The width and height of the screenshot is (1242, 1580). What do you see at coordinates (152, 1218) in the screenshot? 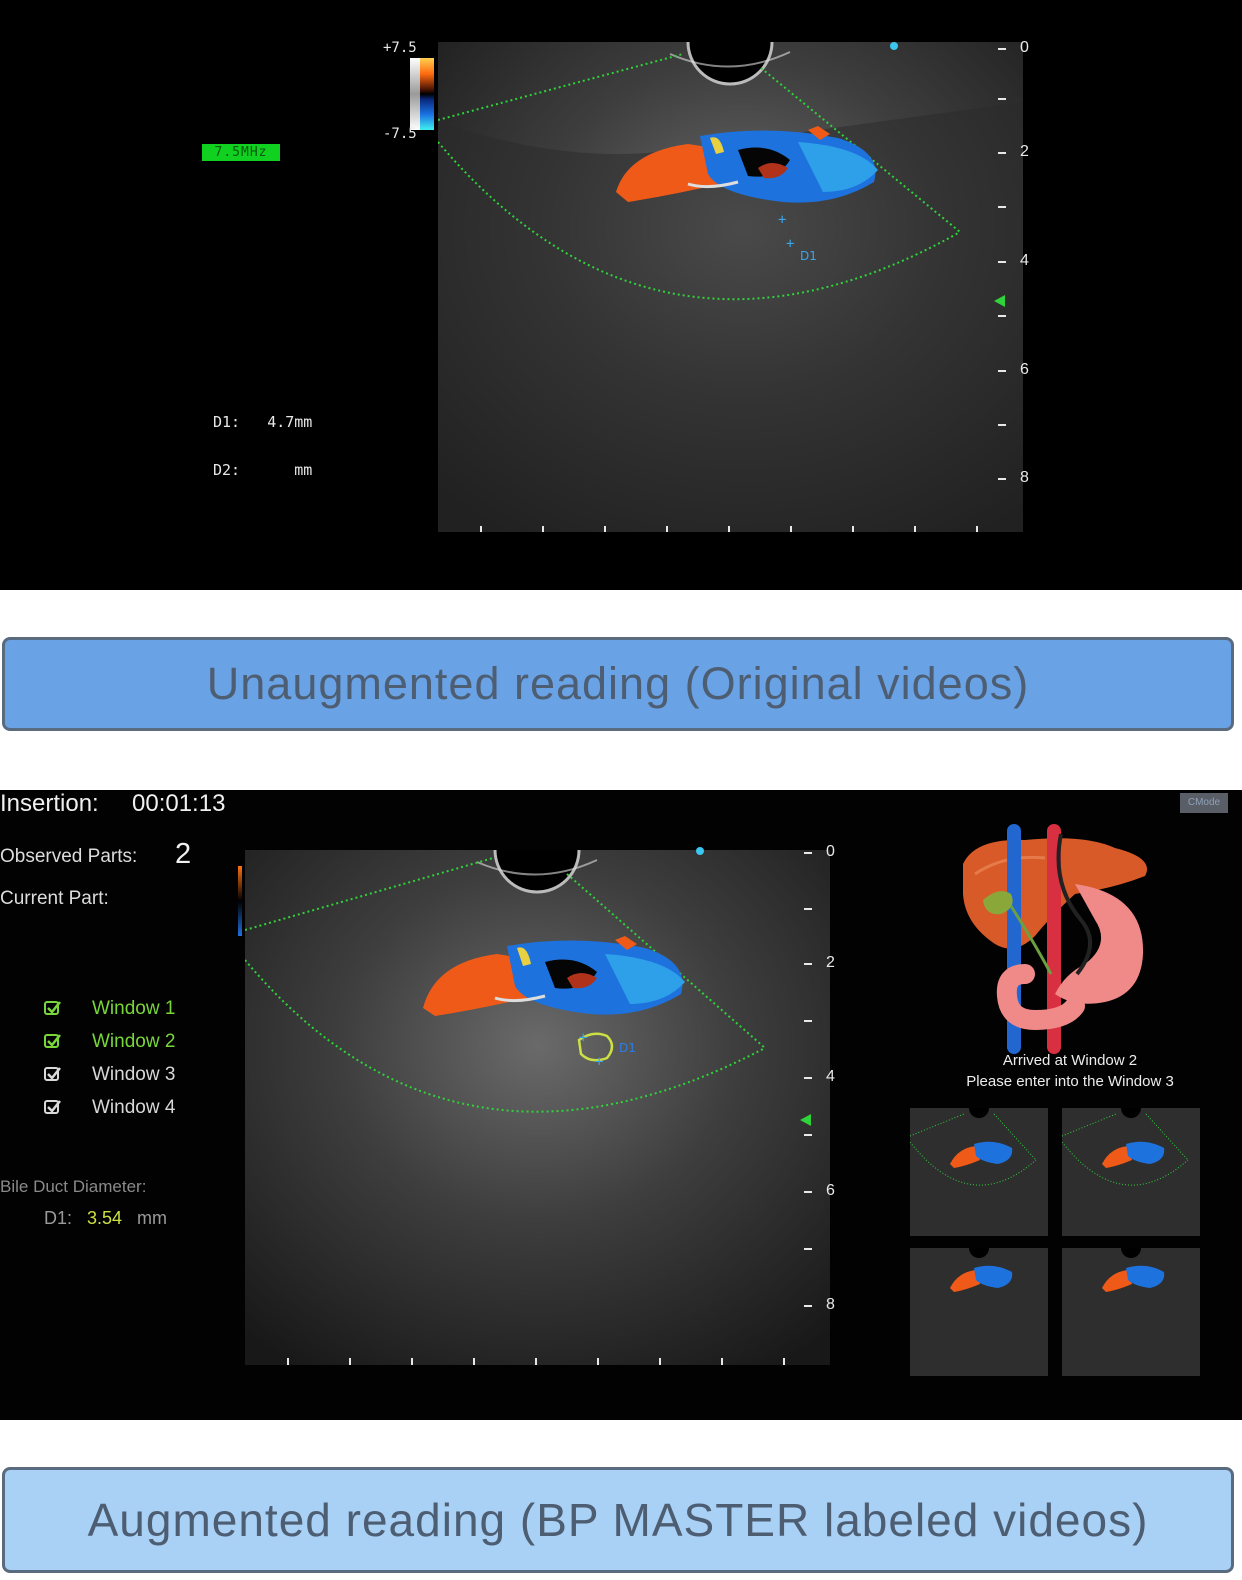
I see `d1-unit: mm` at bounding box center [152, 1218].